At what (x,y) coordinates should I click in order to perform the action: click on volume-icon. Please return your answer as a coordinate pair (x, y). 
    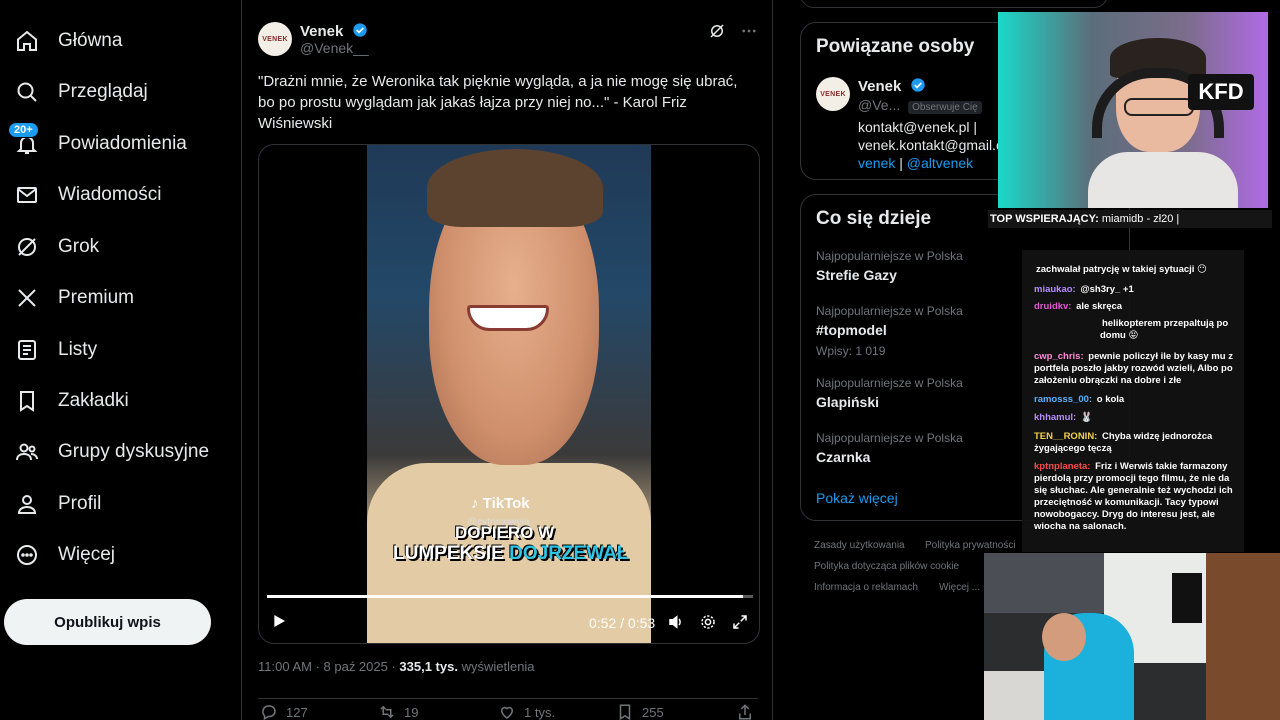
    Looking at the image, I should click on (676, 622).